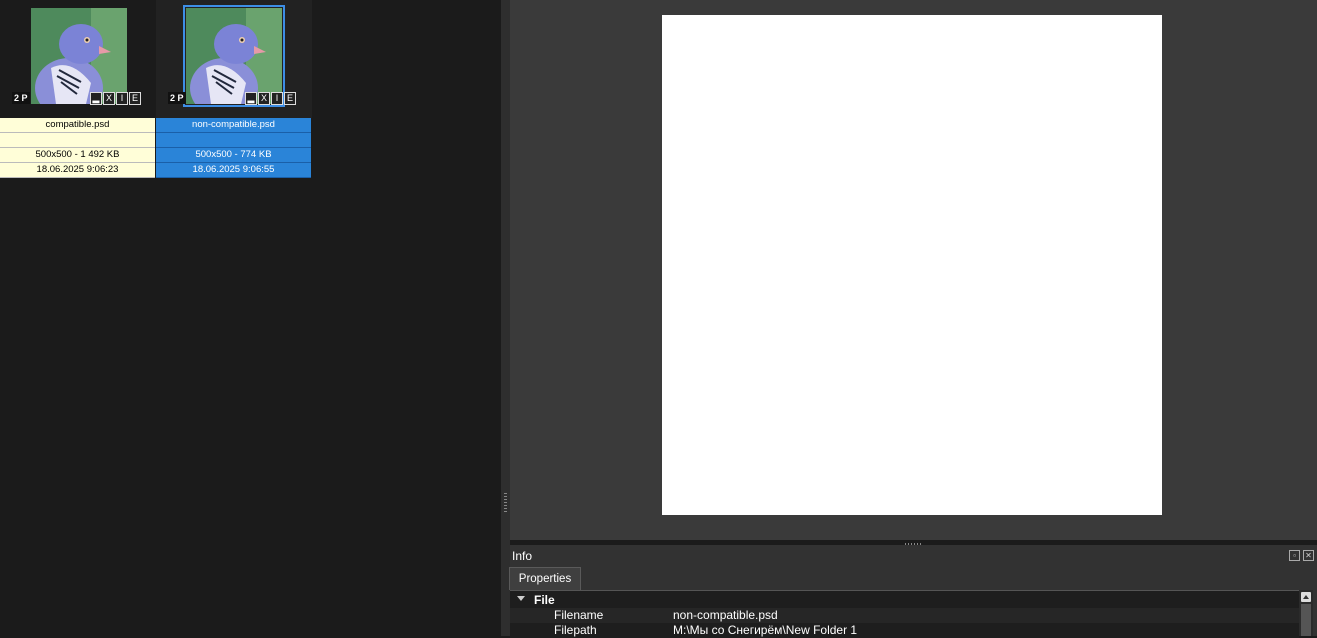 This screenshot has height=638, width=1317. I want to click on close-panel-icon: ✕, so click(1308, 555).